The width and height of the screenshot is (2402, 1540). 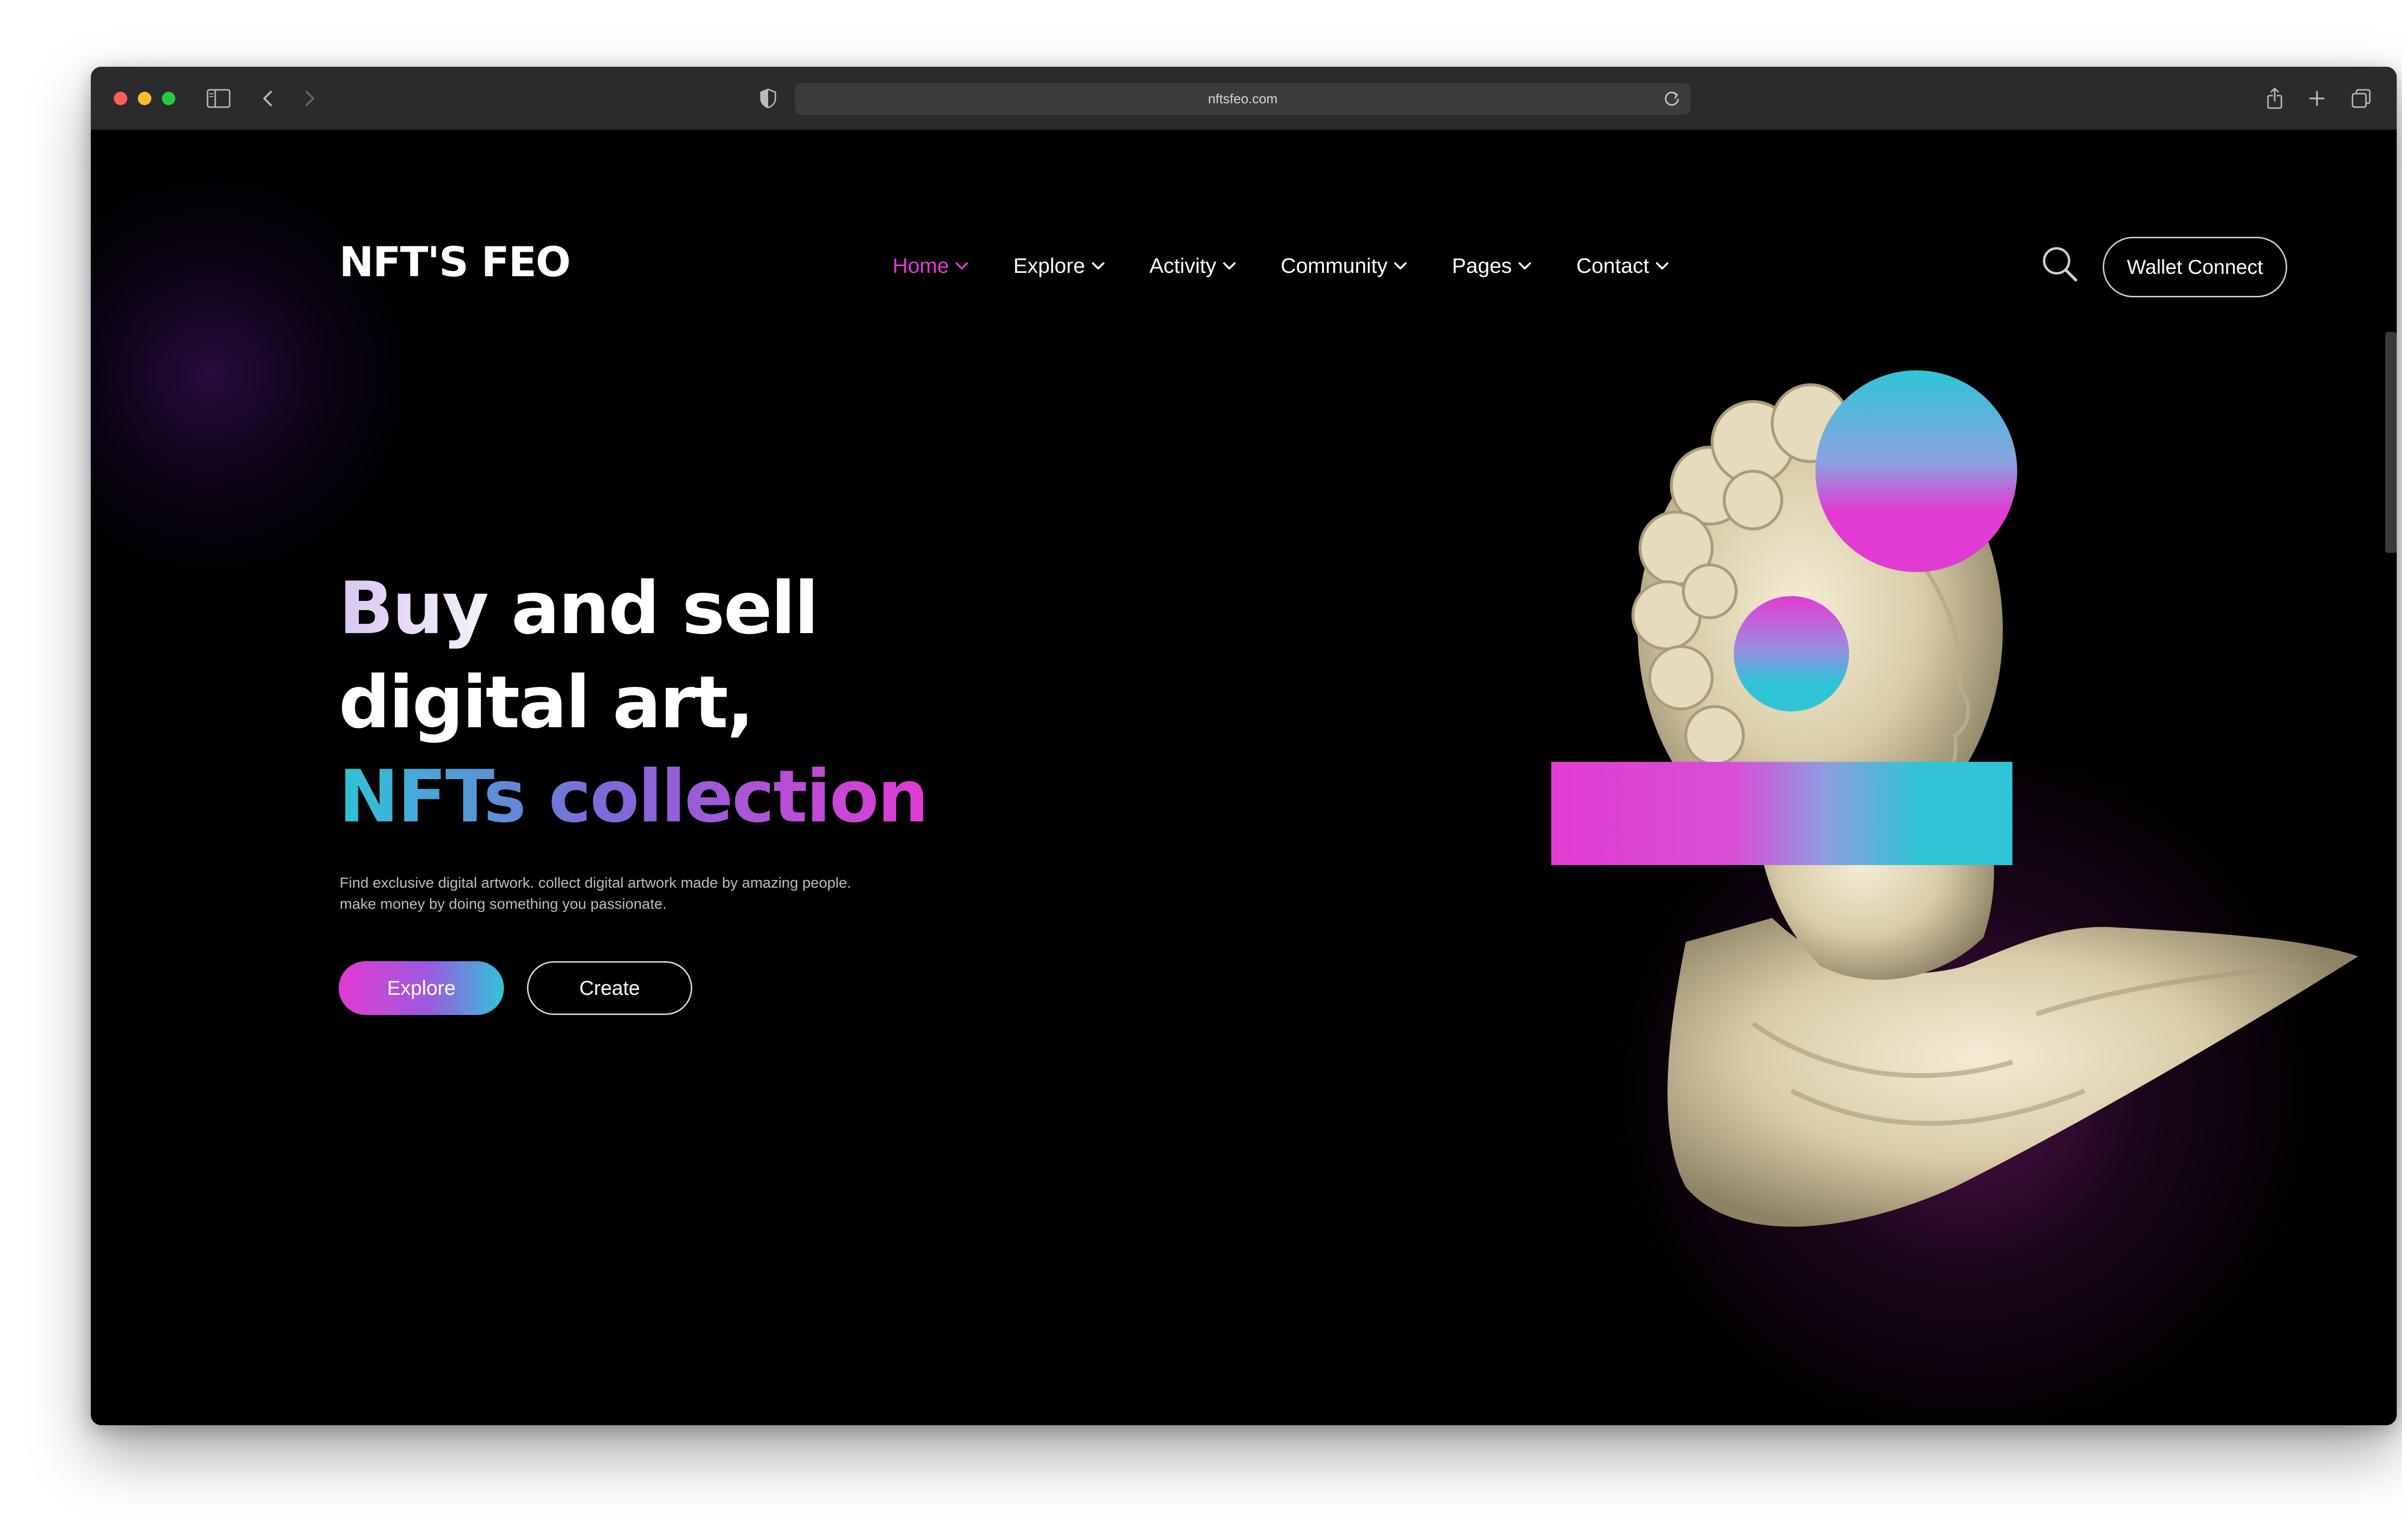 I want to click on address-bar: nftsfeo.com, so click(x=1243, y=99).